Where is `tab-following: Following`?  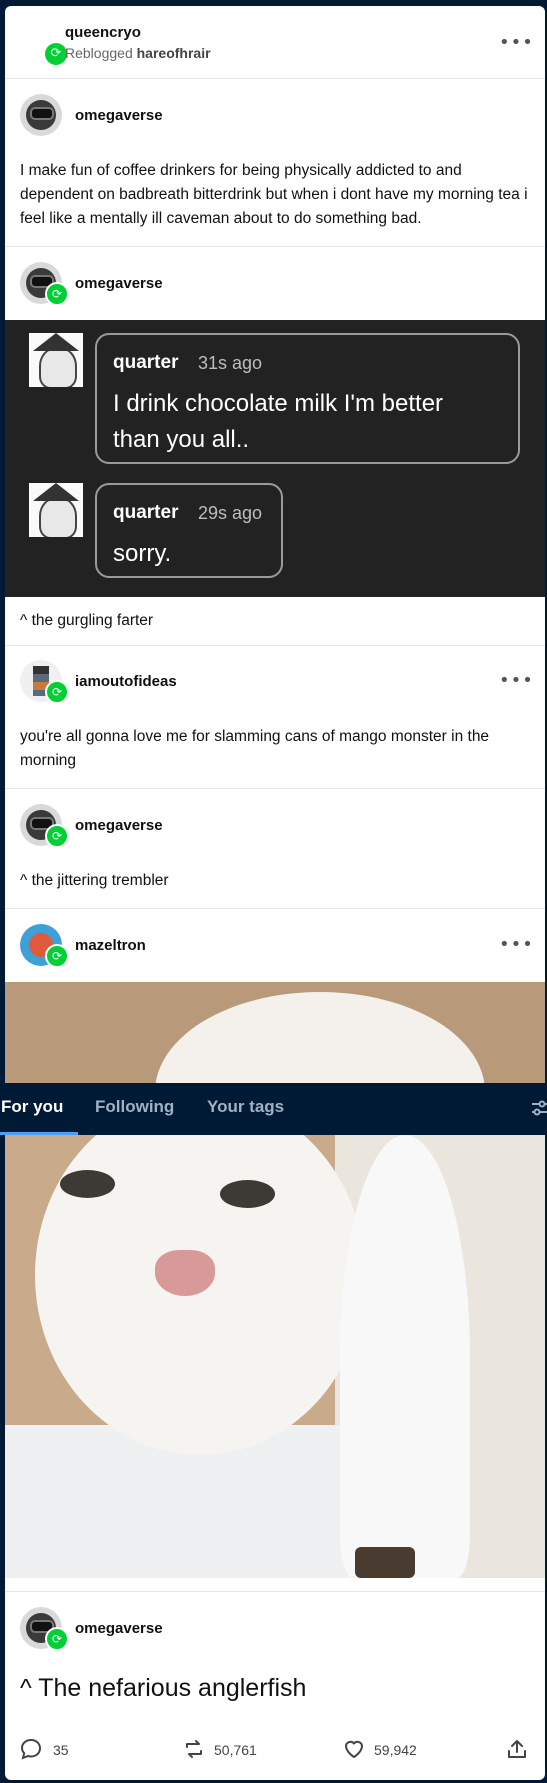 tab-following: Following is located at coordinates (134, 1107).